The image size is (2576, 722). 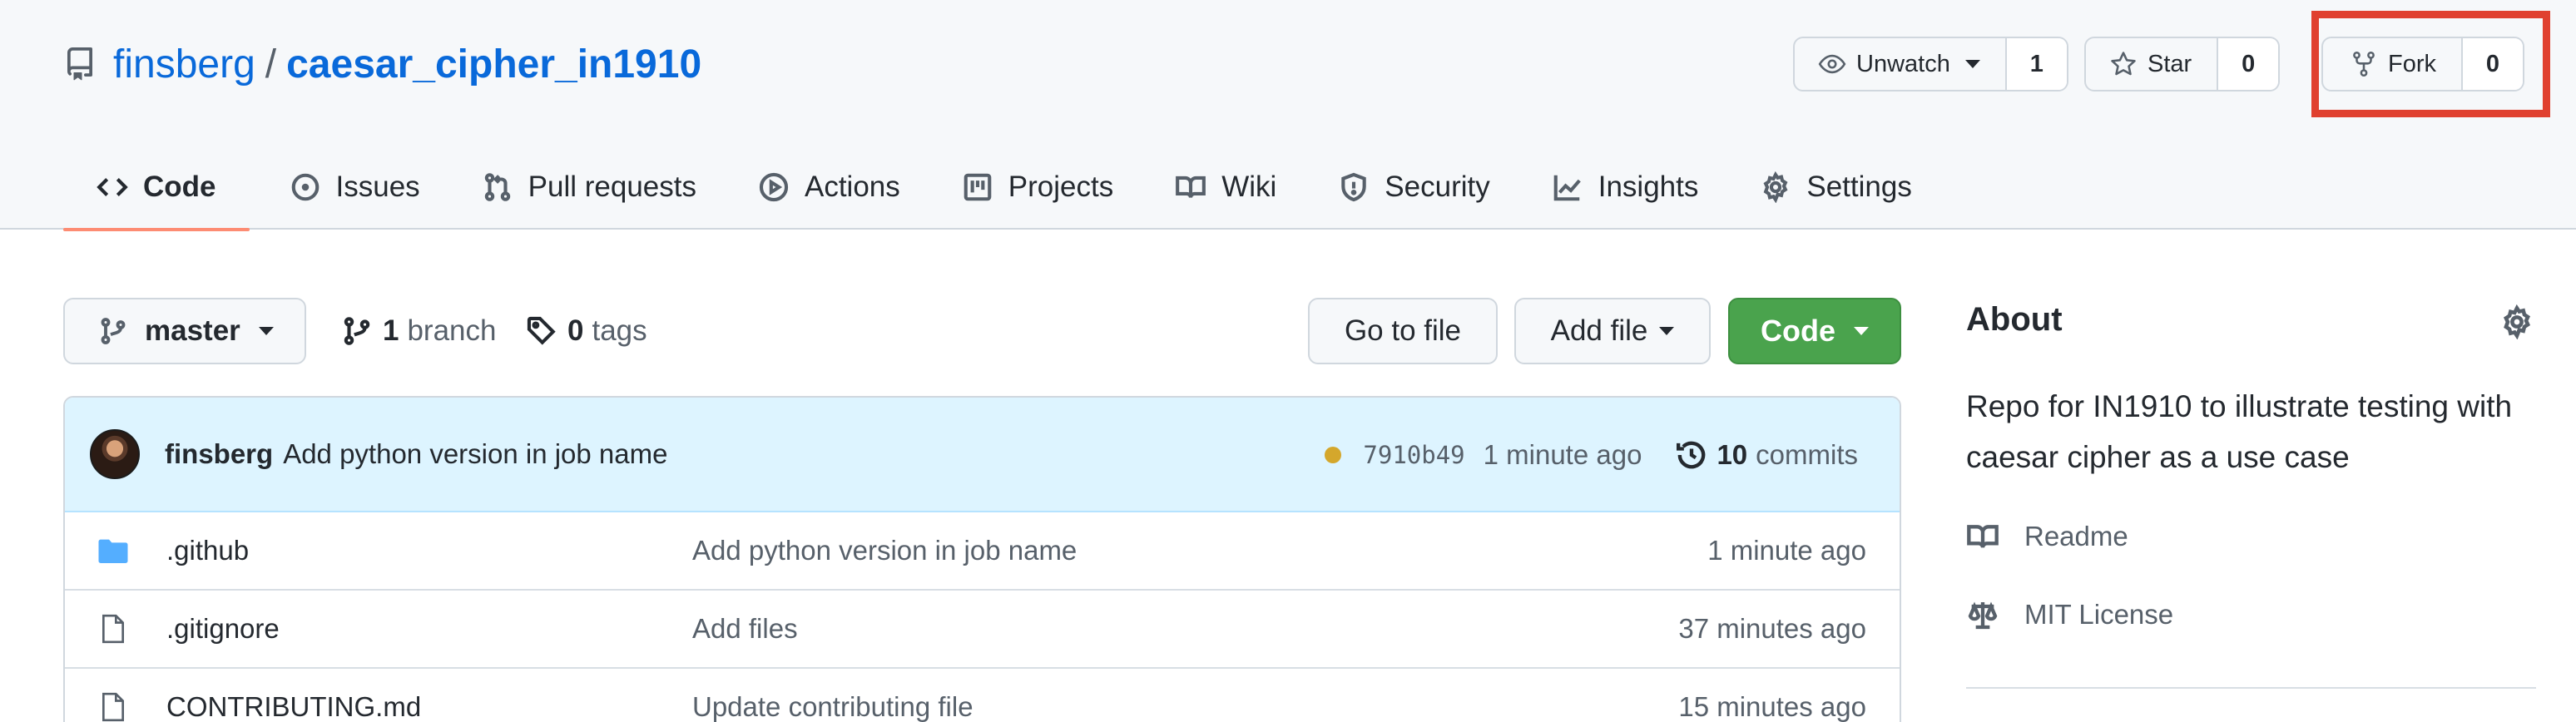 I want to click on repo-icon, so click(x=80, y=64).